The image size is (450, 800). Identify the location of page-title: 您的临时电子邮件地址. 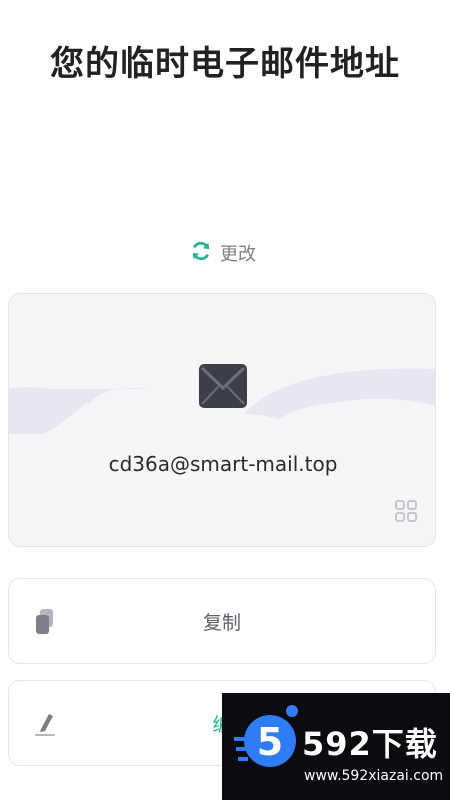
(225, 64).